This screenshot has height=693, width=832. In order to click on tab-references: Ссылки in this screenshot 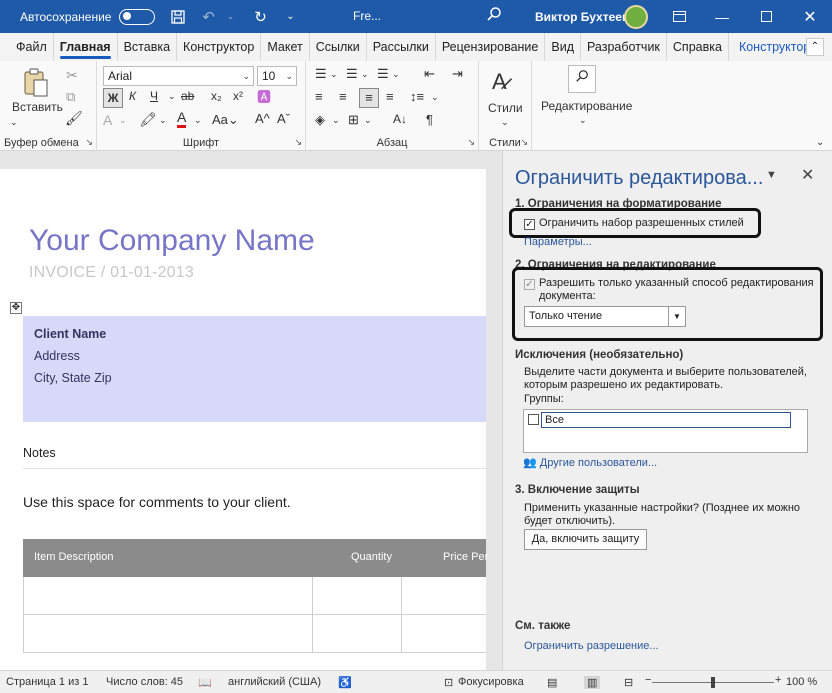, I will do `click(338, 47)`.